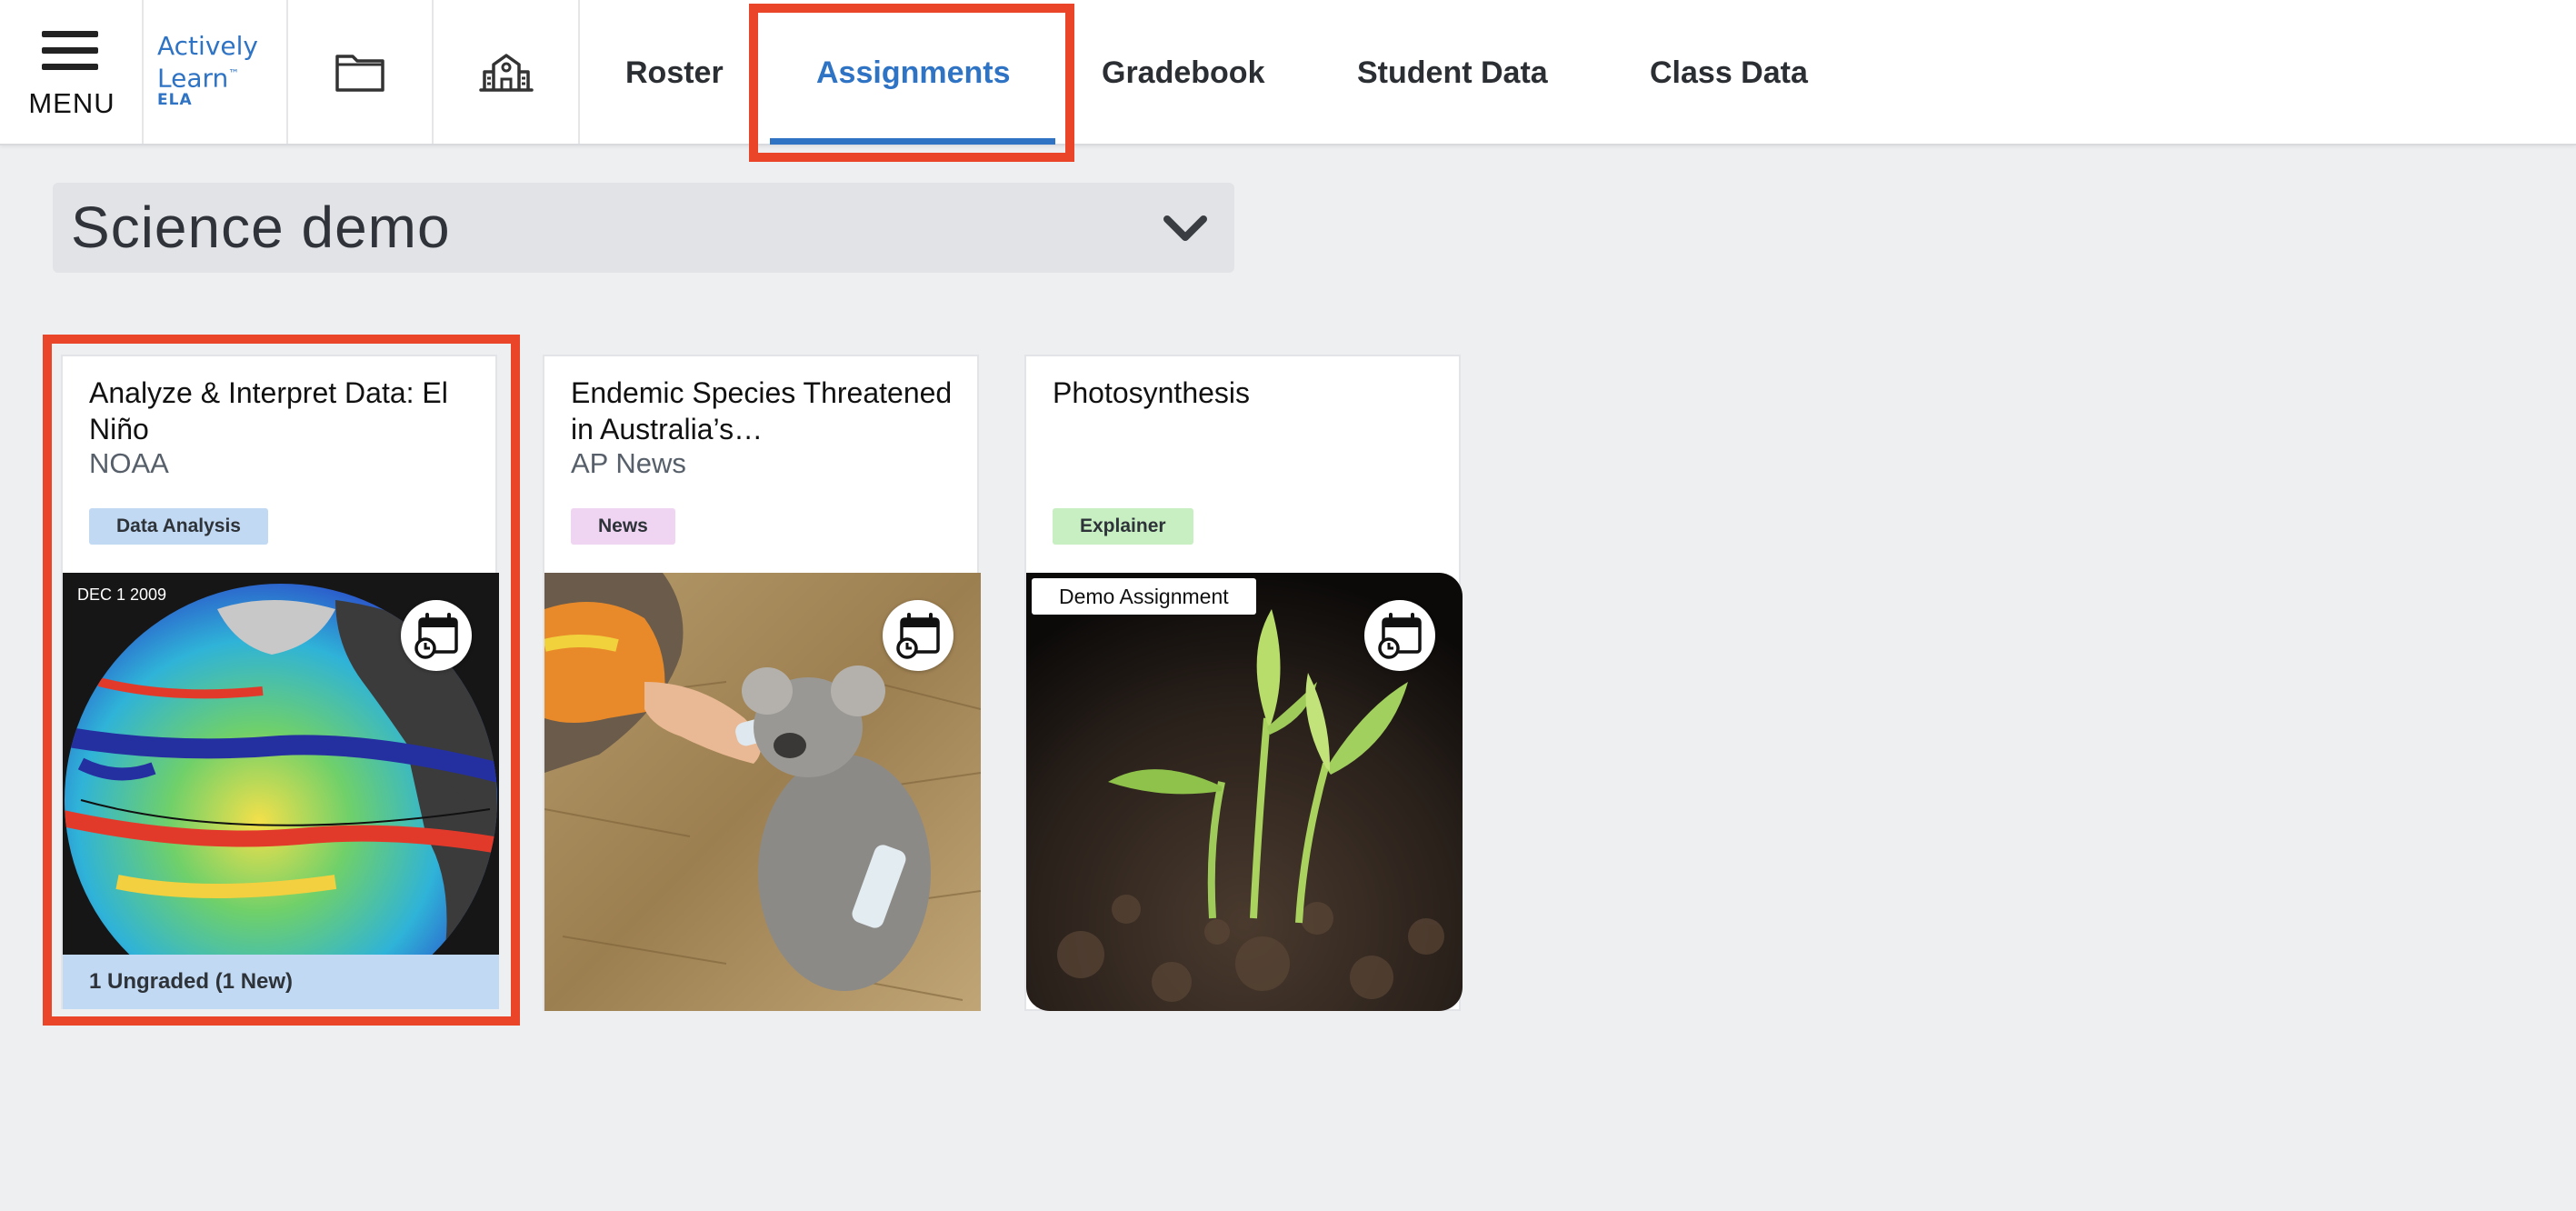 This screenshot has height=1211, width=2576. I want to click on content-type-tag: Explainer, so click(1123, 526).